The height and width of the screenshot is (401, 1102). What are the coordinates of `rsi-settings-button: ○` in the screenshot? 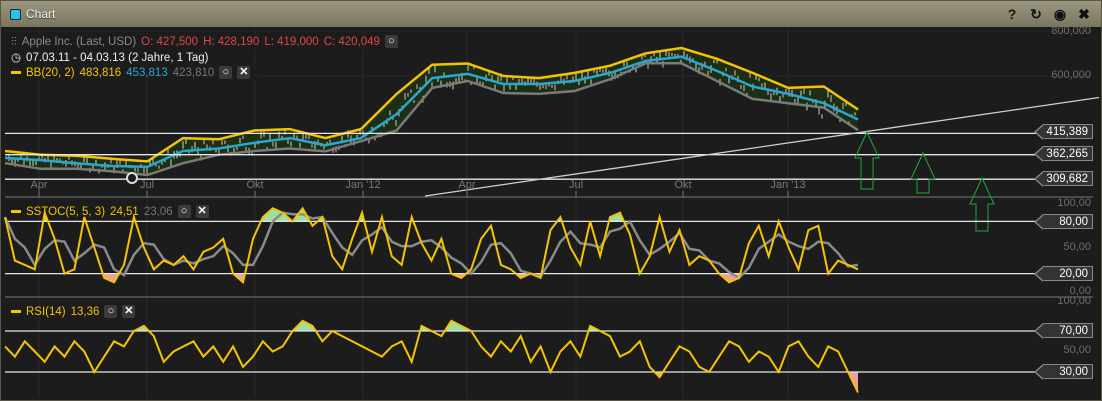 It's located at (111, 311).